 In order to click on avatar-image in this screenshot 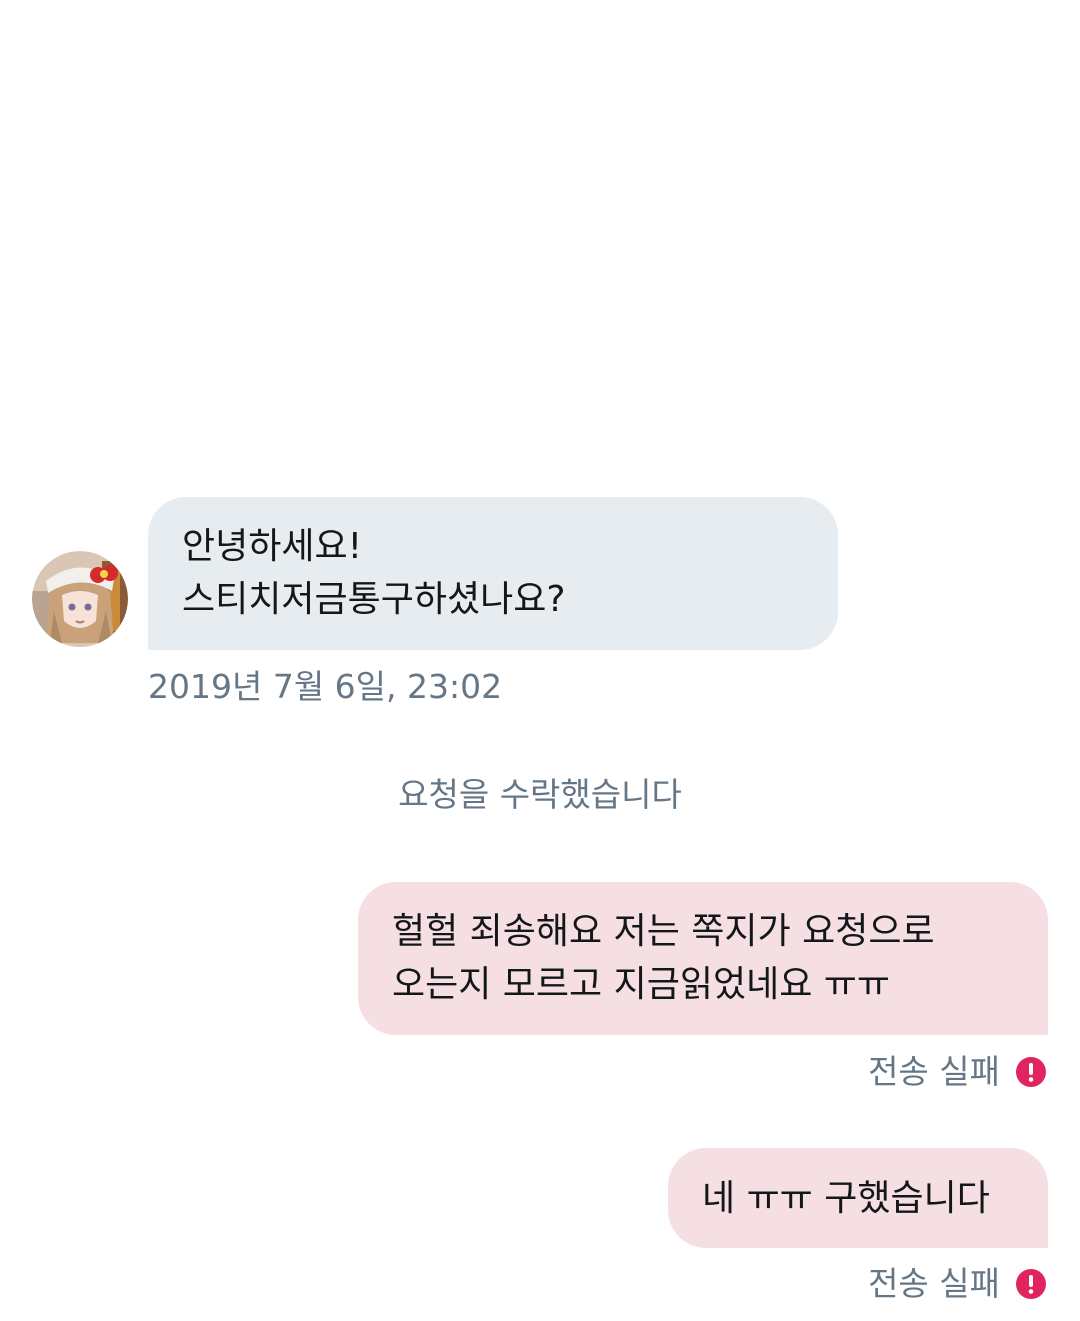, I will do `click(80, 599)`.